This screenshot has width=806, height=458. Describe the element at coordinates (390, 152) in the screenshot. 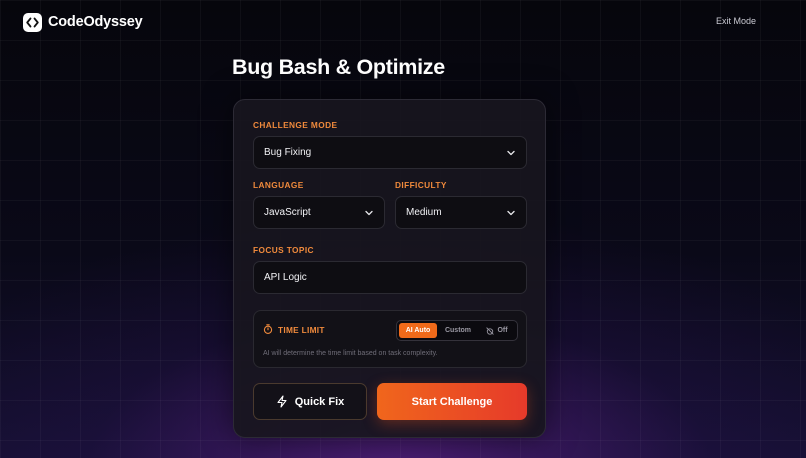

I see `challenge-mode-select: Bug Fixing` at that location.